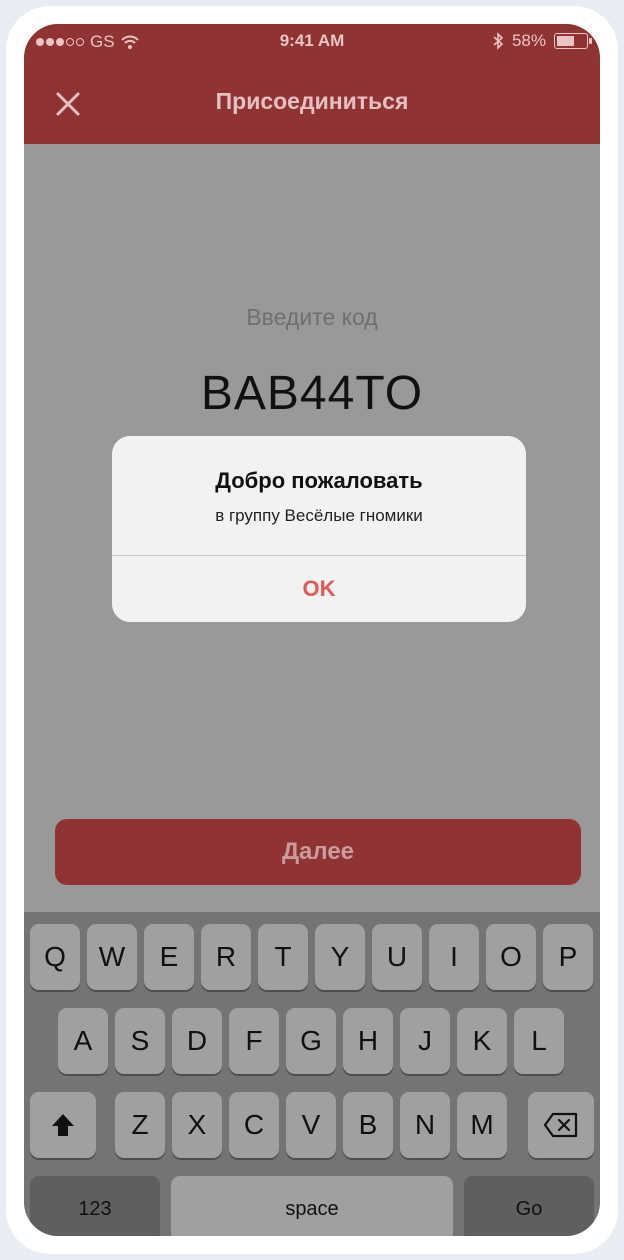 The height and width of the screenshot is (1260, 624). Describe the element at coordinates (95, 1206) in the screenshot. I see `numbers-key: 123` at that location.